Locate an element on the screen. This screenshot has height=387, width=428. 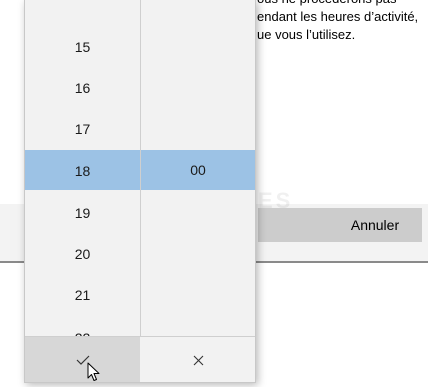
close-icon is located at coordinates (198, 360).